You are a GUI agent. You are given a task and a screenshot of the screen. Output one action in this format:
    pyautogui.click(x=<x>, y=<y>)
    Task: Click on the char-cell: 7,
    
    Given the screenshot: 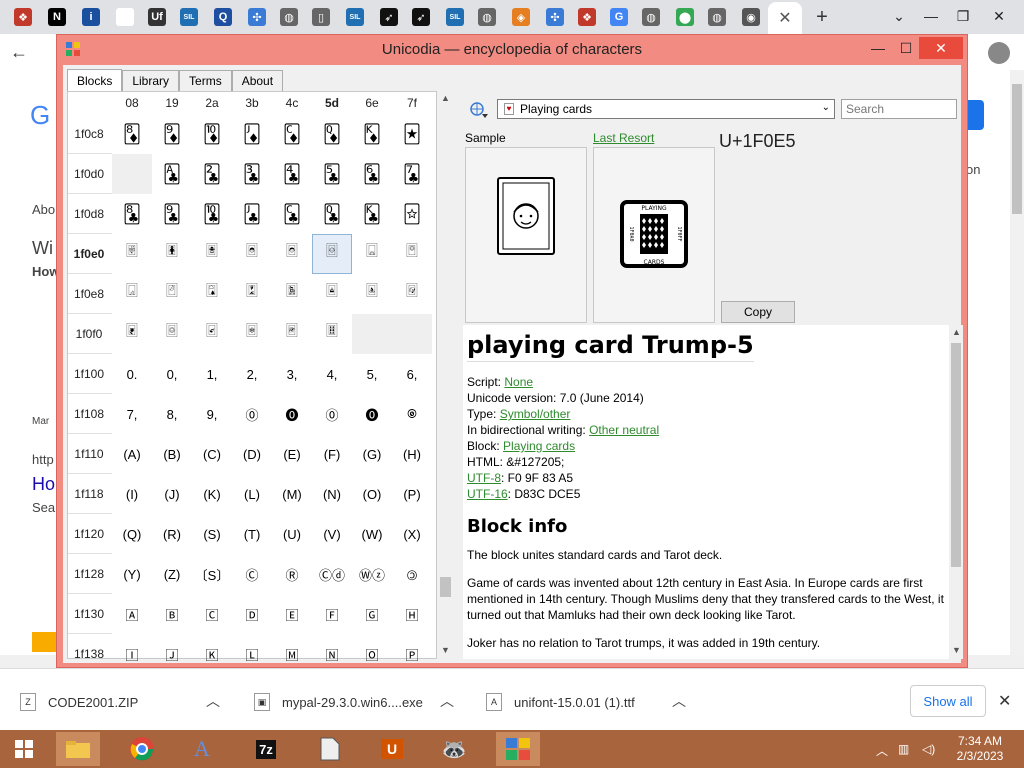 What is the action you would take?
    pyautogui.click(x=132, y=414)
    